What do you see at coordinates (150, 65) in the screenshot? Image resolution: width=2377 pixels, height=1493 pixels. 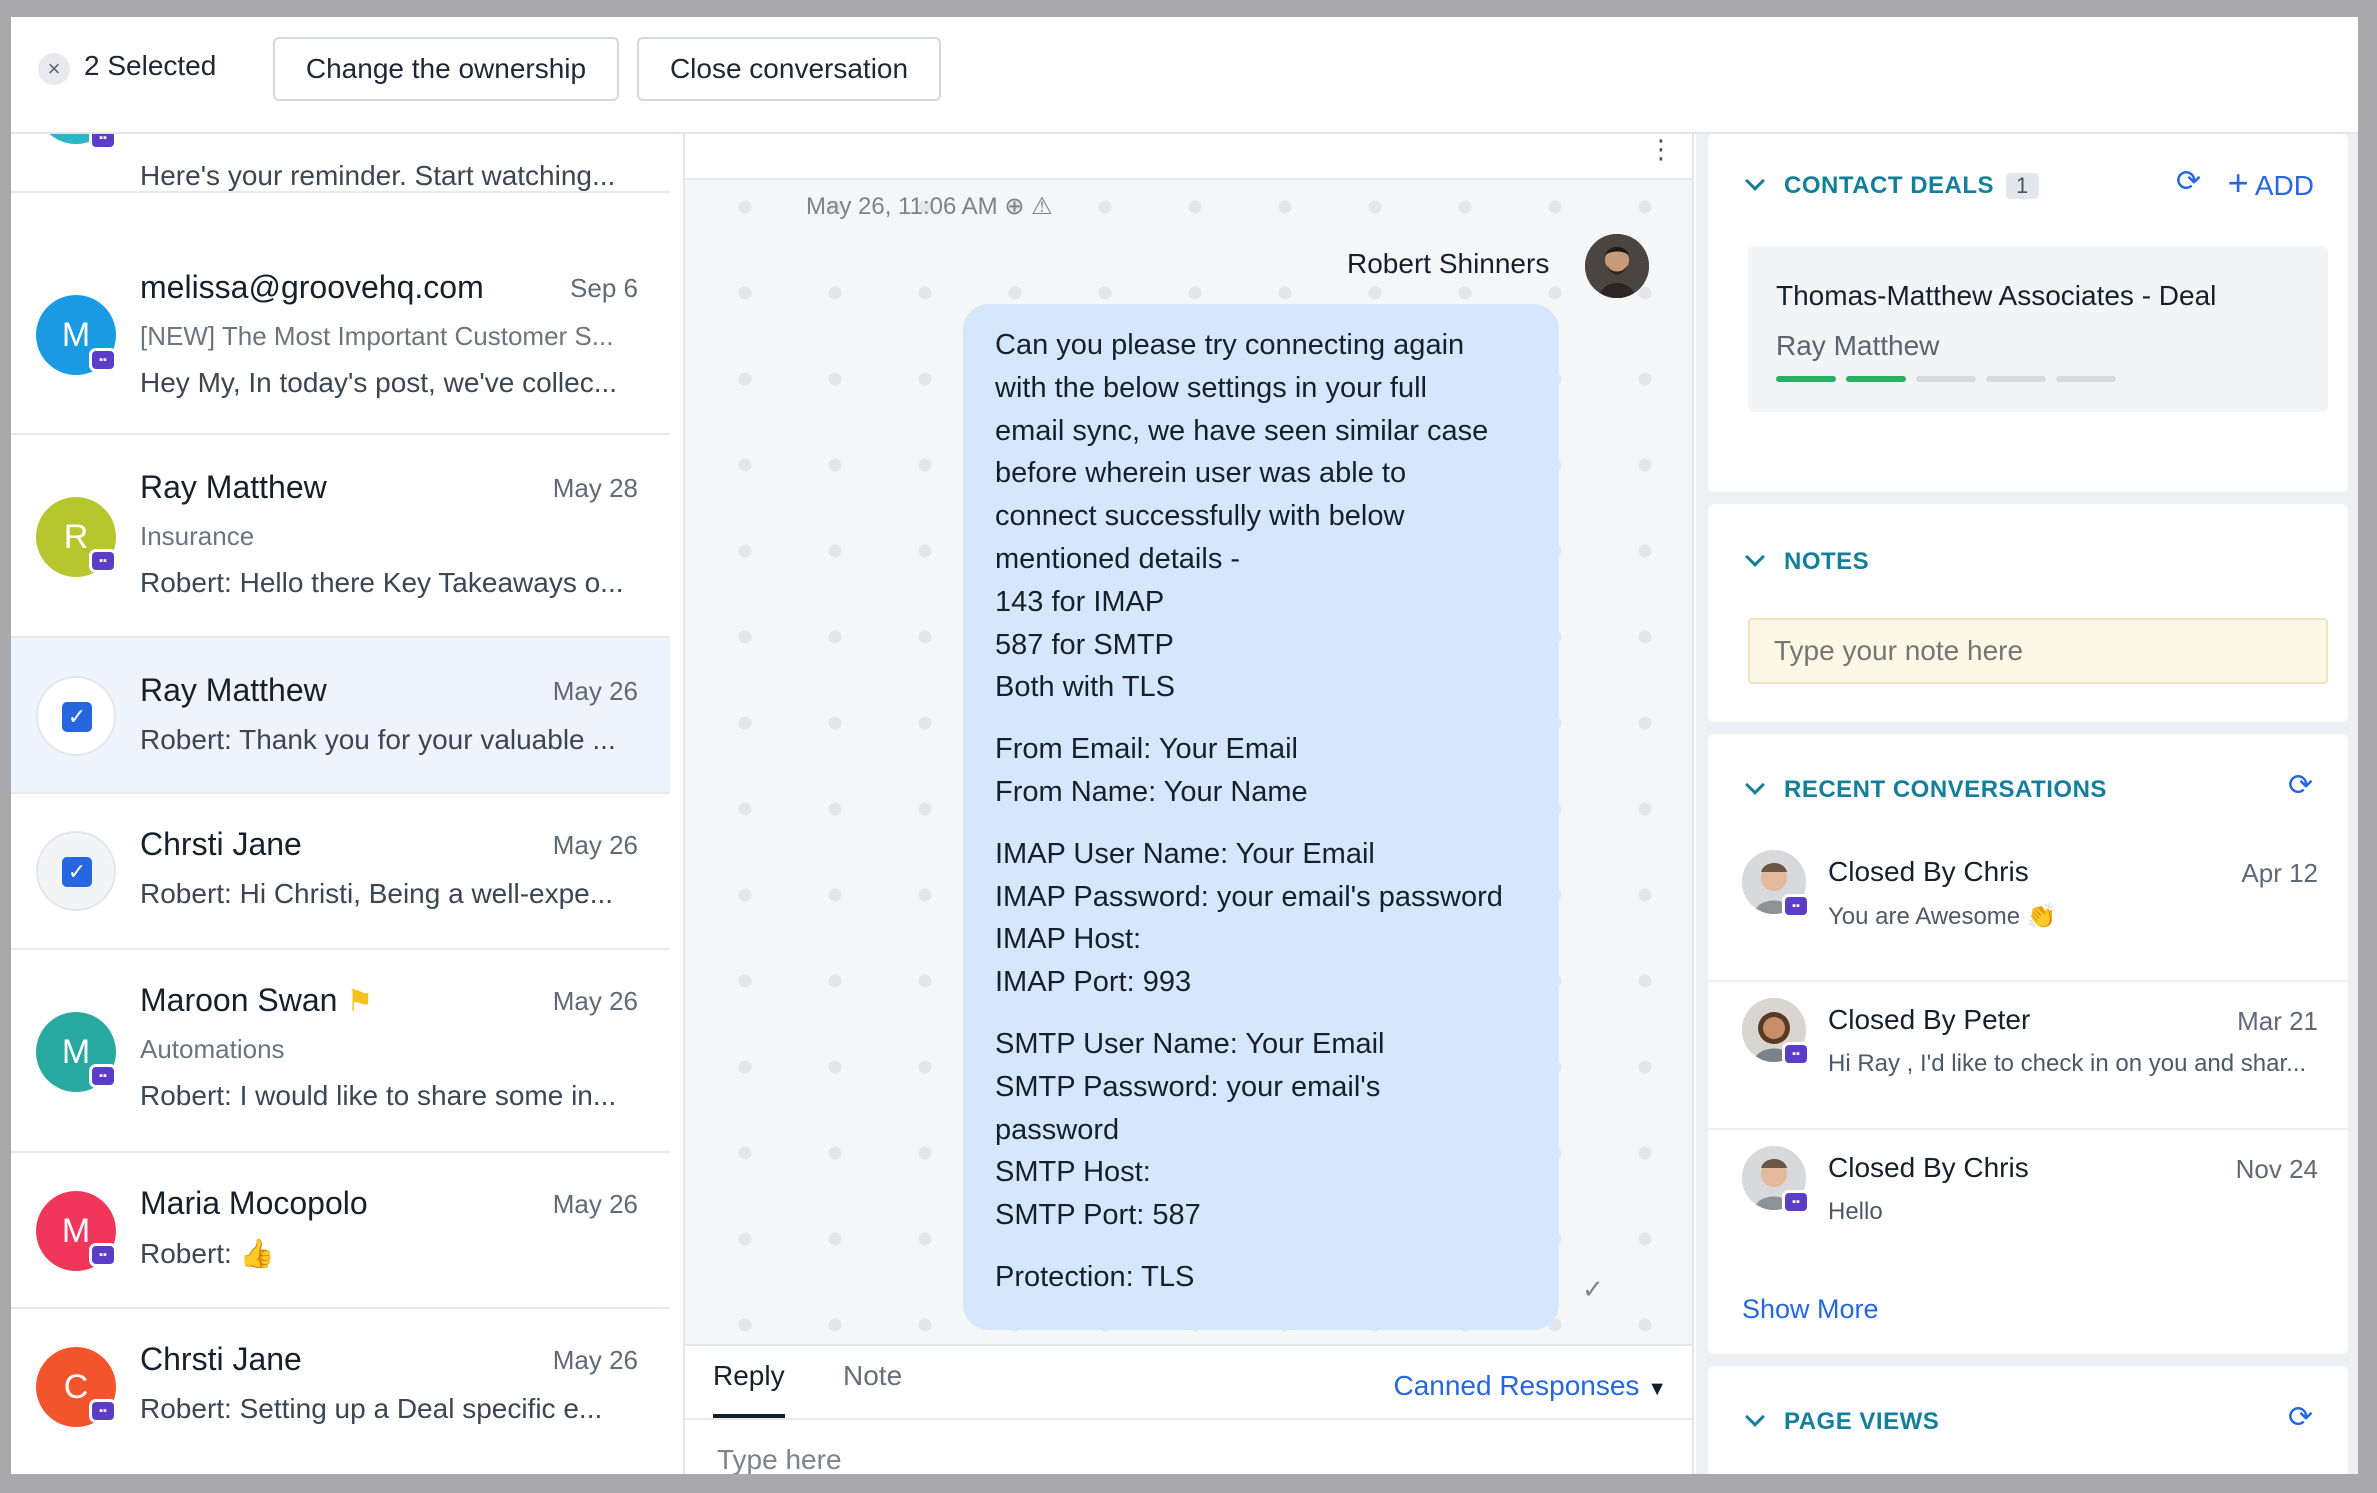 I see `selected-count: 2 Selected` at bounding box center [150, 65].